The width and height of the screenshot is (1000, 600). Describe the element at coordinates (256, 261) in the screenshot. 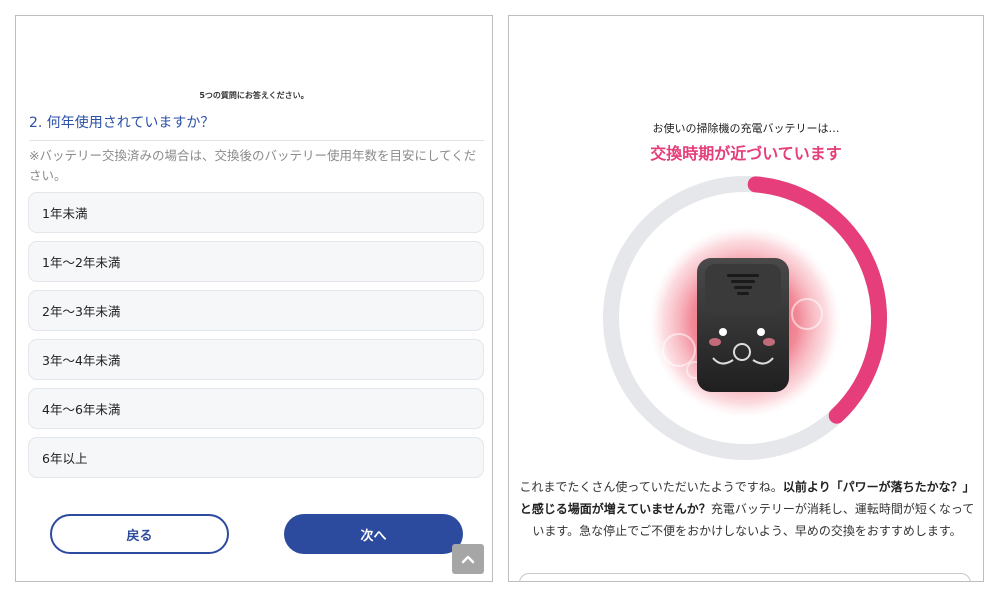

I see `option-1-to-2-years: 1年〜2年未満` at that location.